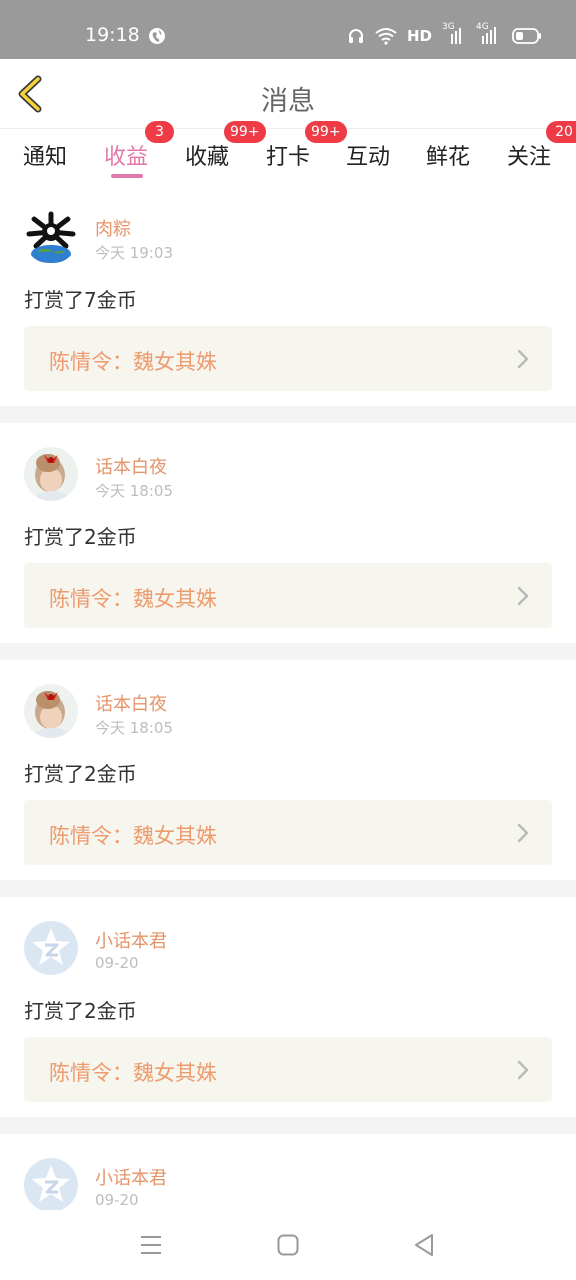 The height and width of the screenshot is (1280, 576). I want to click on message-action: 打赏了7金币, so click(80, 300).